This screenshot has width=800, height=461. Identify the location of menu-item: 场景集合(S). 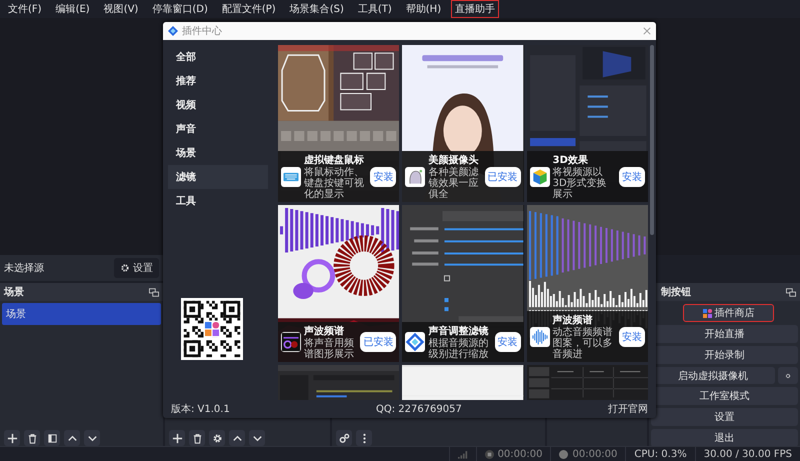
(317, 9).